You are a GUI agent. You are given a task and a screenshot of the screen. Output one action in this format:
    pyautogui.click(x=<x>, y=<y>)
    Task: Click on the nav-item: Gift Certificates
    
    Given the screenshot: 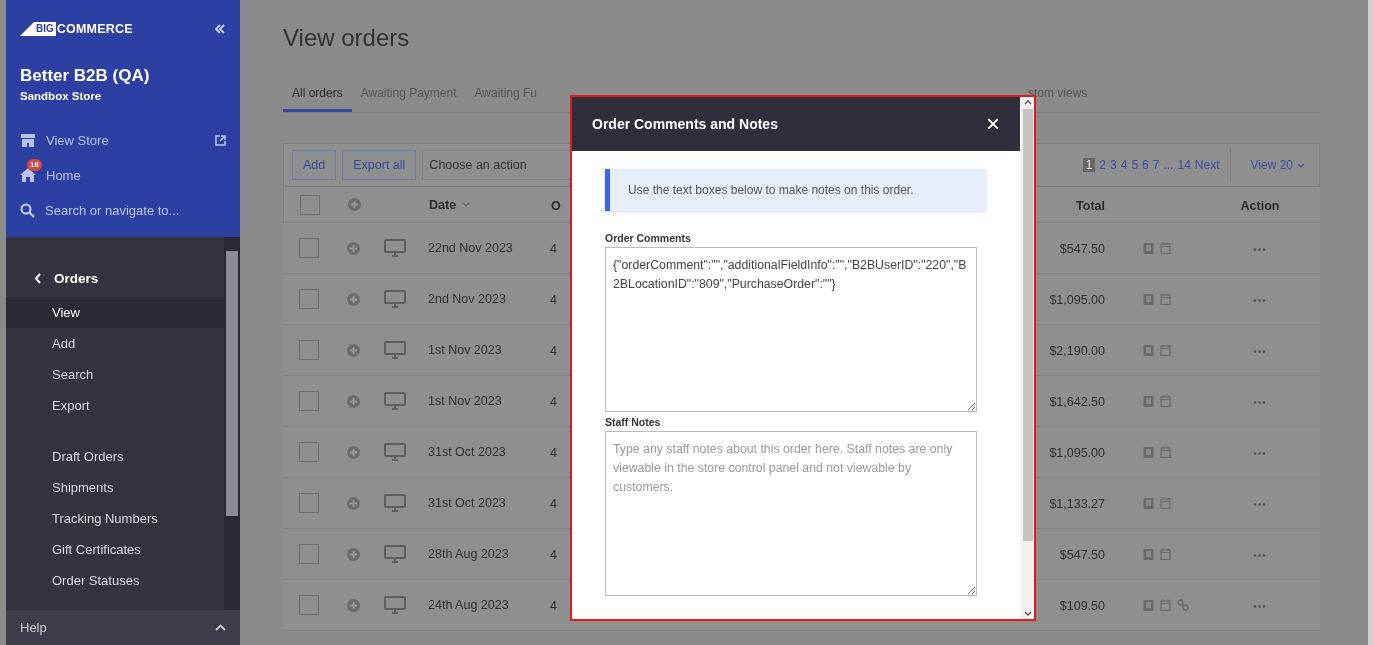 What is the action you would take?
    pyautogui.click(x=115, y=549)
    